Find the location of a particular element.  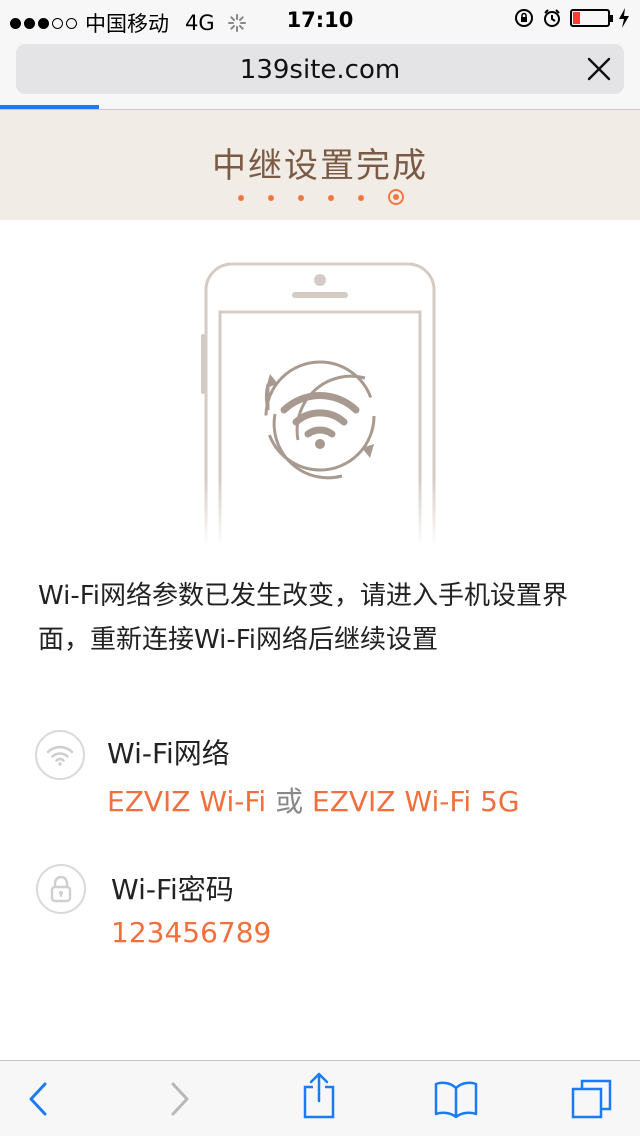

address-bar: 139site.com is located at coordinates (320, 69).